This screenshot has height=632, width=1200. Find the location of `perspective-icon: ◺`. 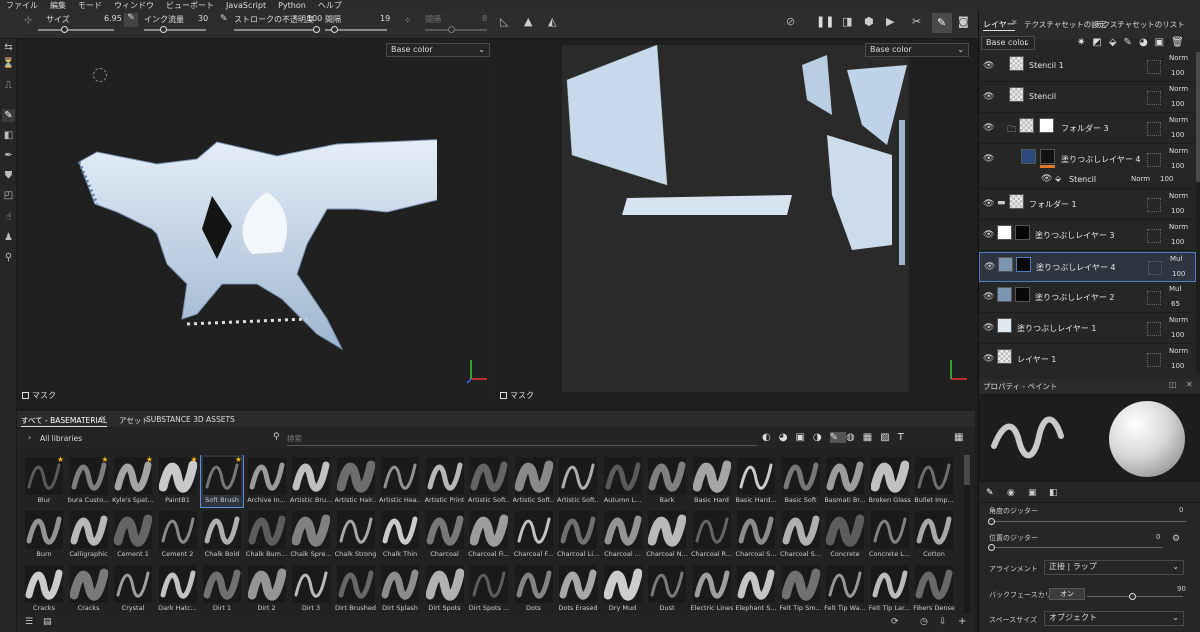

perspective-icon: ◺ is located at coordinates (504, 21).